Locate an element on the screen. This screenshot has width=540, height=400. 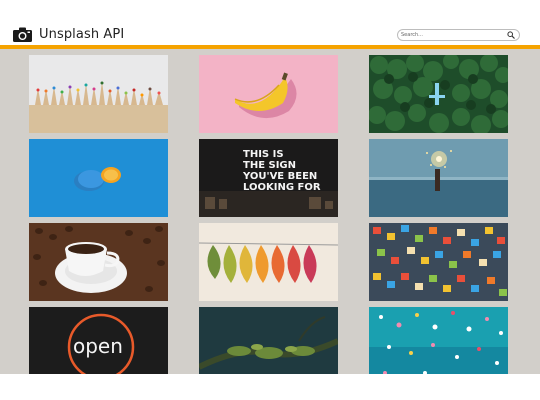
svg-text: THE SIGN is located at coordinates (269, 165).